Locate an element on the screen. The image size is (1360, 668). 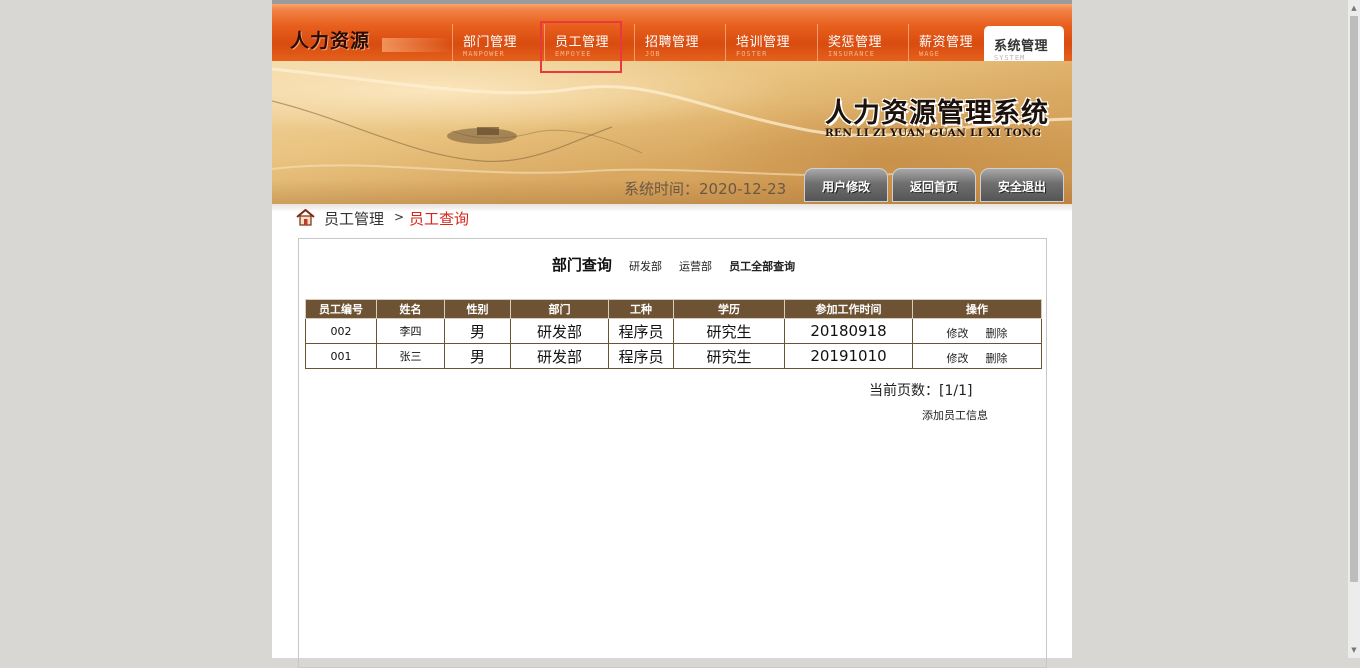
nav-recruitment-label: 招聘管理 is located at coordinates (672, 42).